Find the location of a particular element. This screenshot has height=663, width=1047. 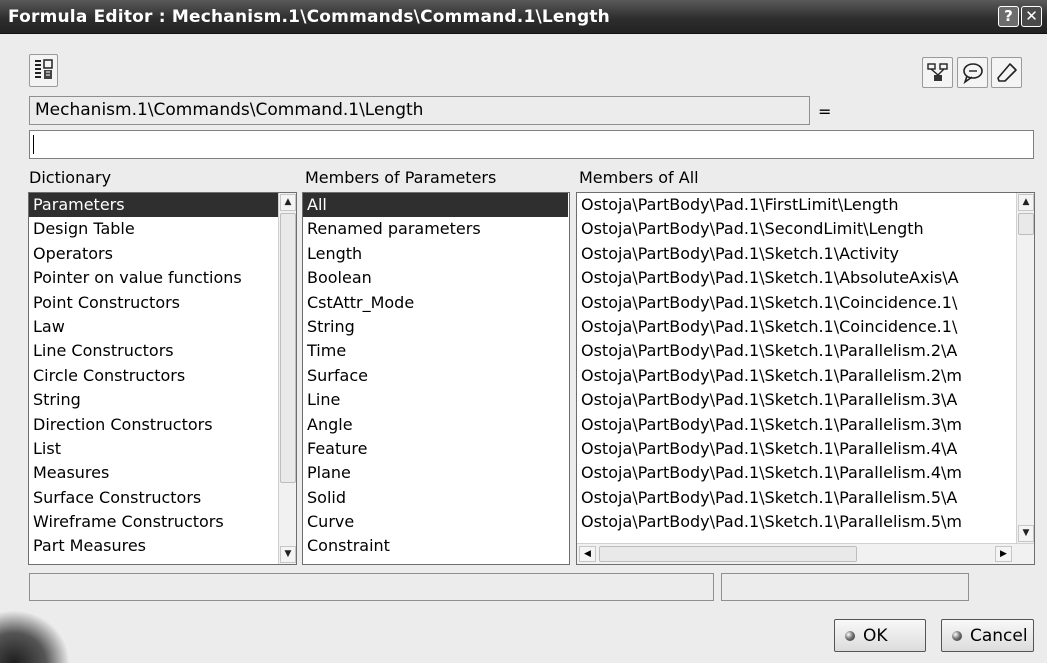

parameter-link-button is located at coordinates (937, 72).